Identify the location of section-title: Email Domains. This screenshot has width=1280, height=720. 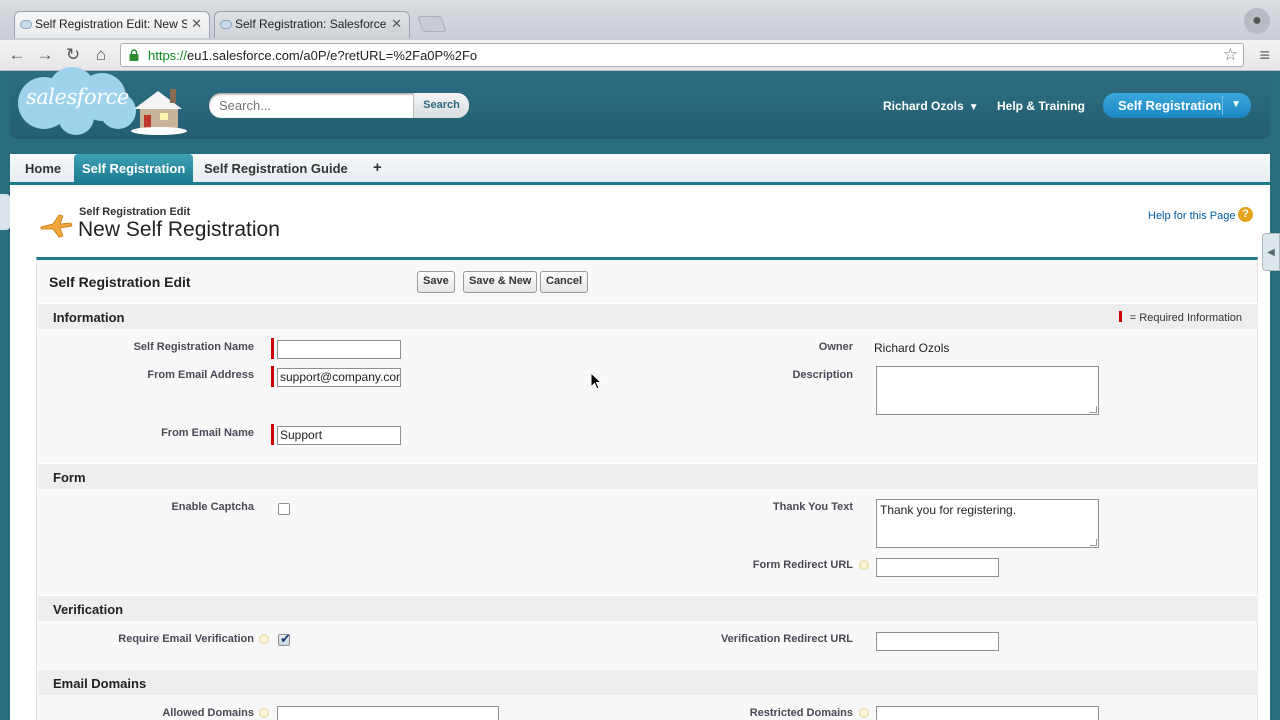
(100, 683).